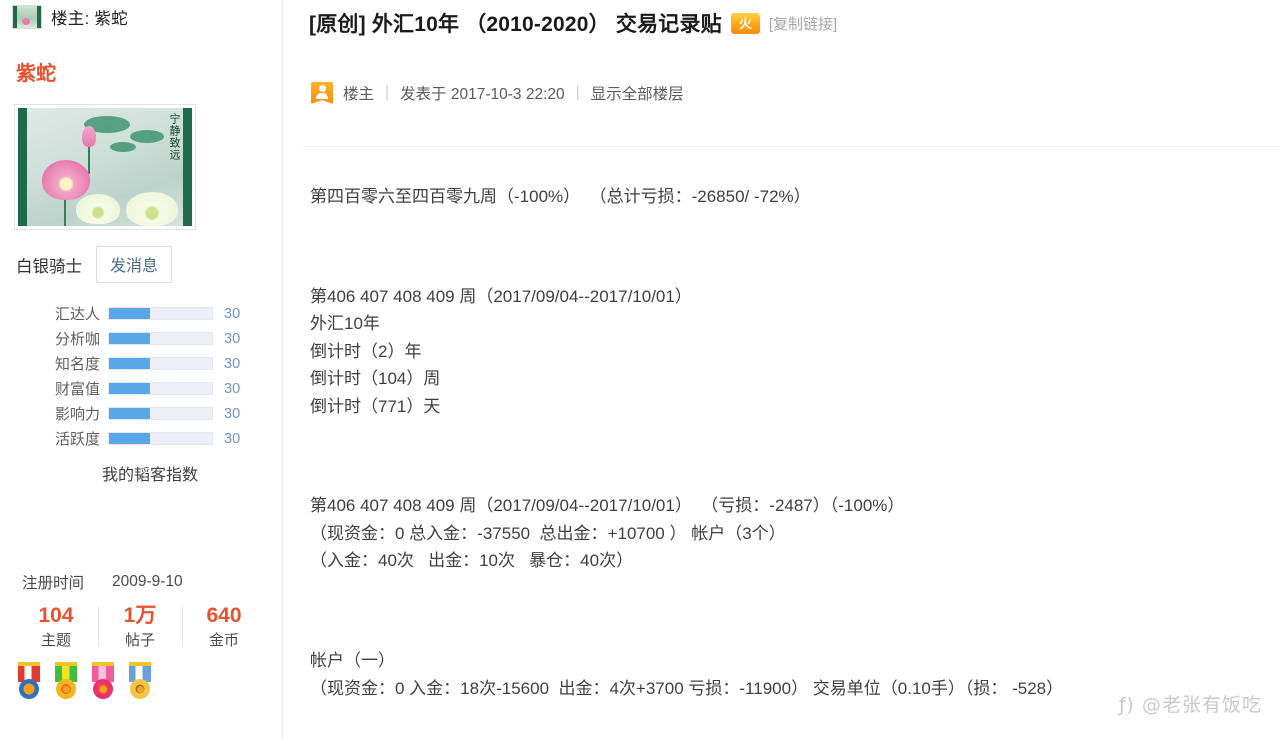  Describe the element at coordinates (515, 24) in the screenshot. I see `page-title: [原创] 外汇10年 （2010-2020） 交易记录贴` at that location.